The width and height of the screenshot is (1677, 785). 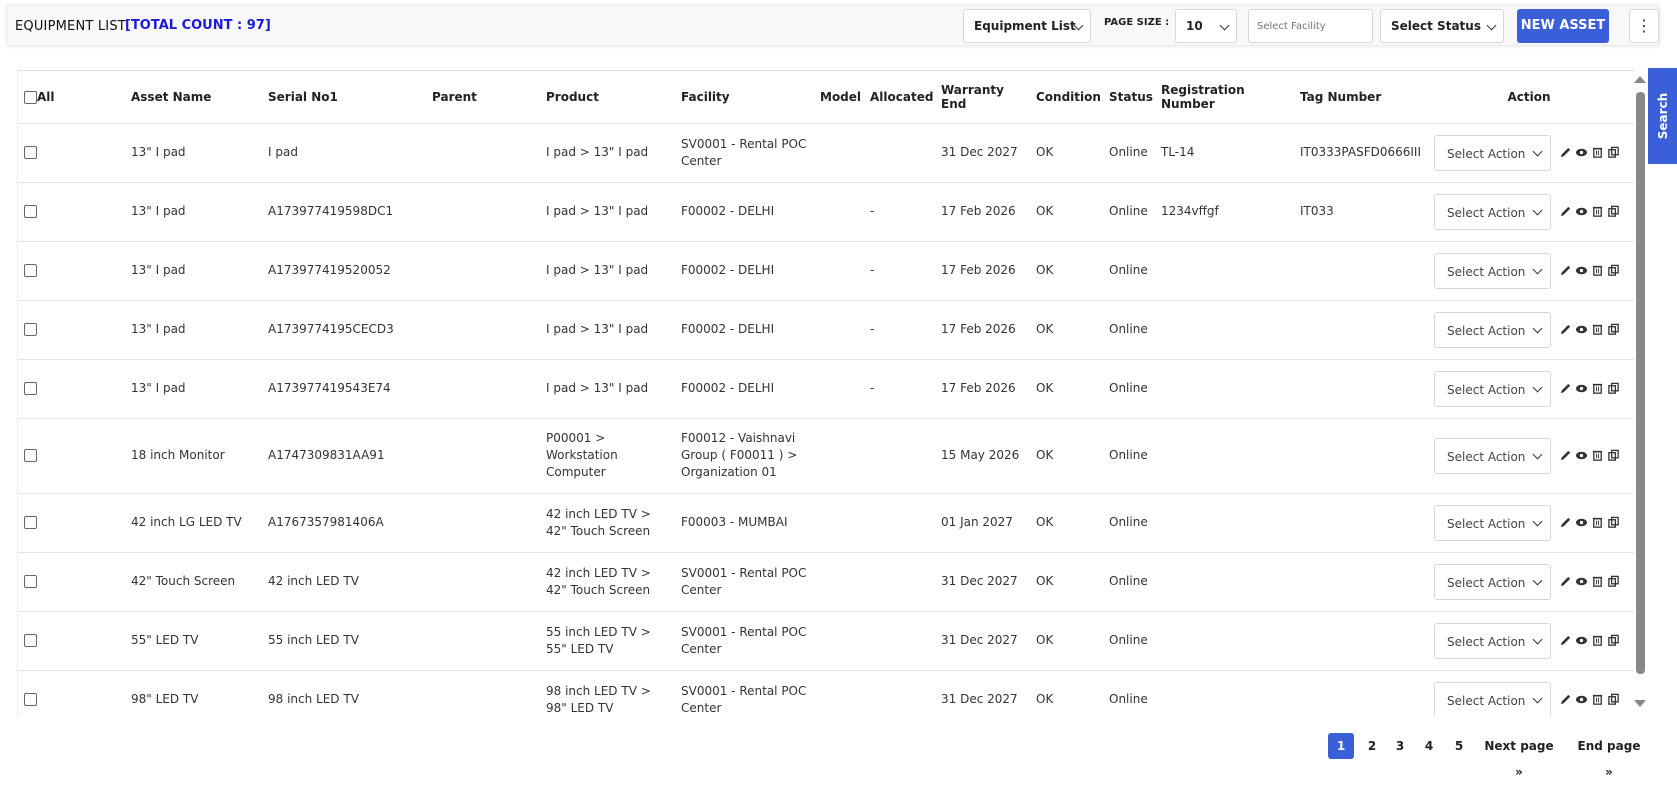 I want to click on cell-tag: IT0333PASFD0666III, so click(x=1358, y=153).